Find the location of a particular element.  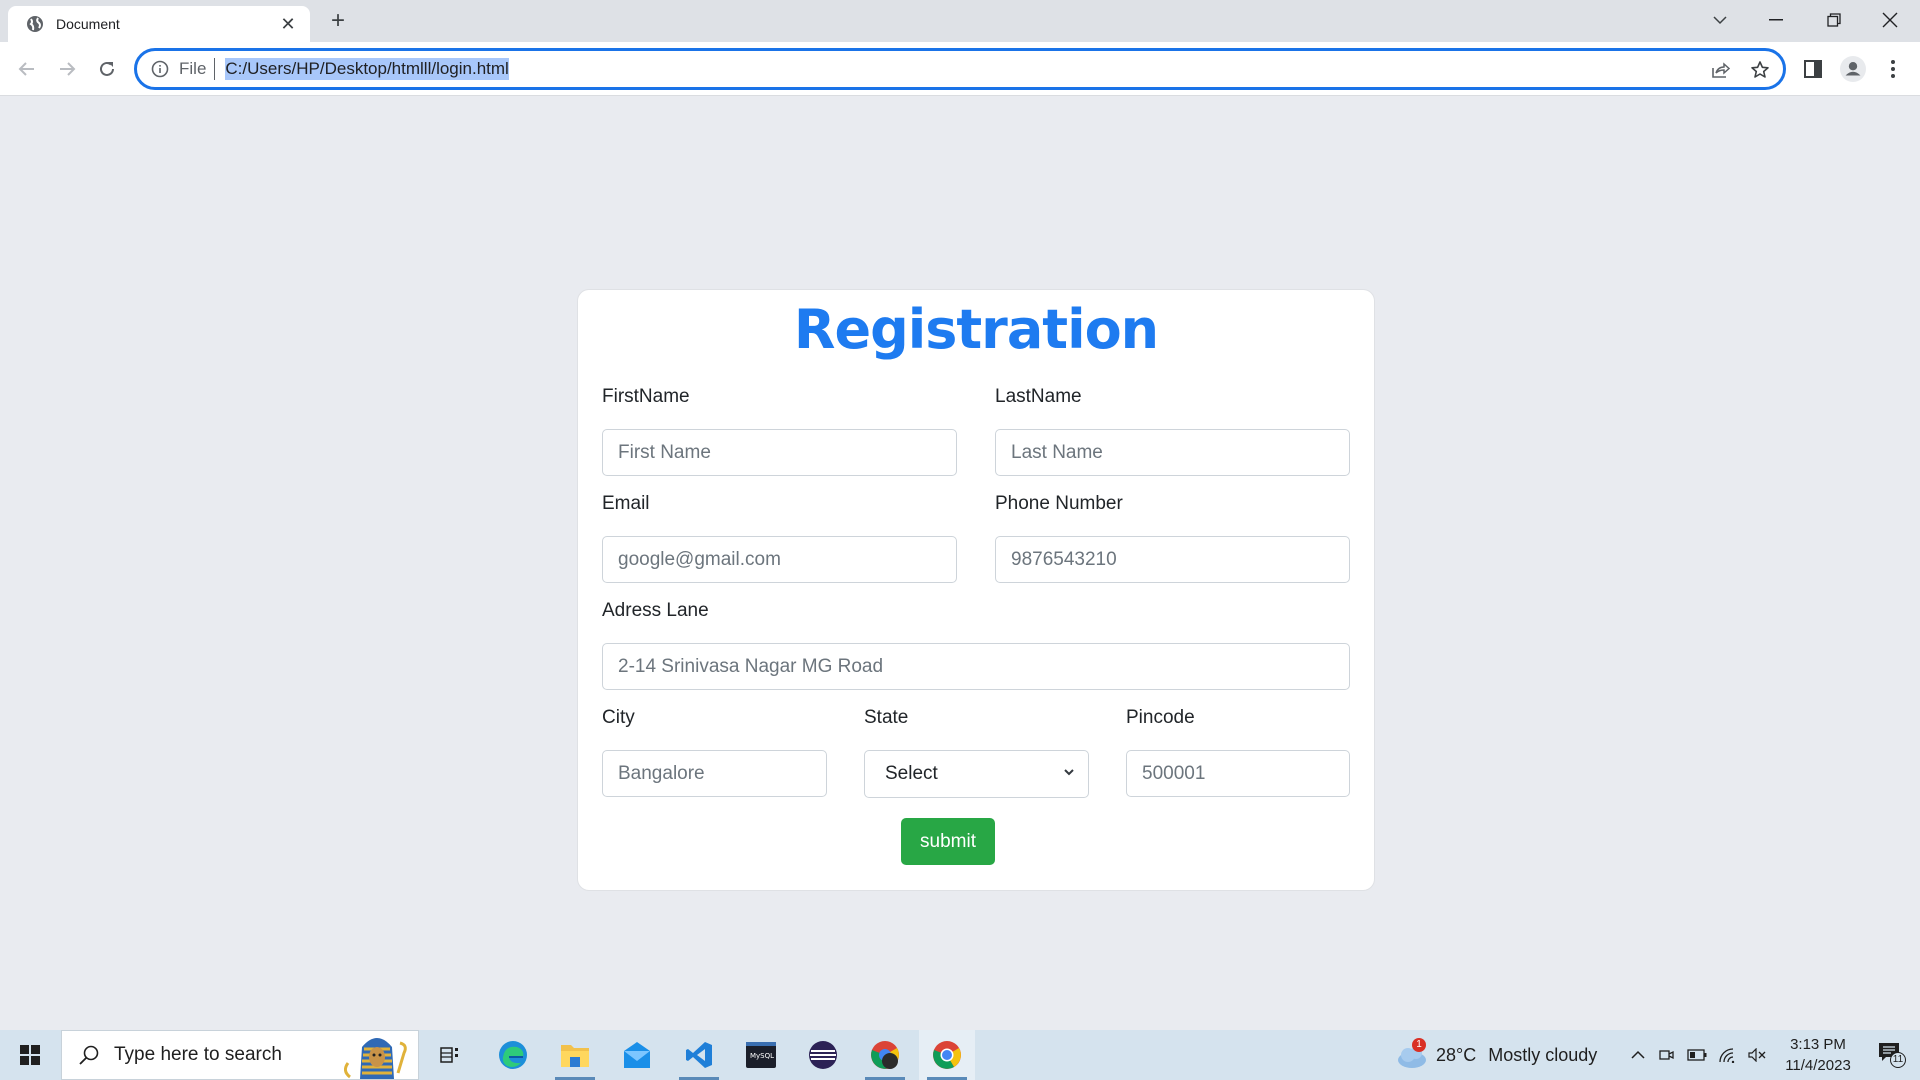

arrow-right-icon is located at coordinates (68, 69).